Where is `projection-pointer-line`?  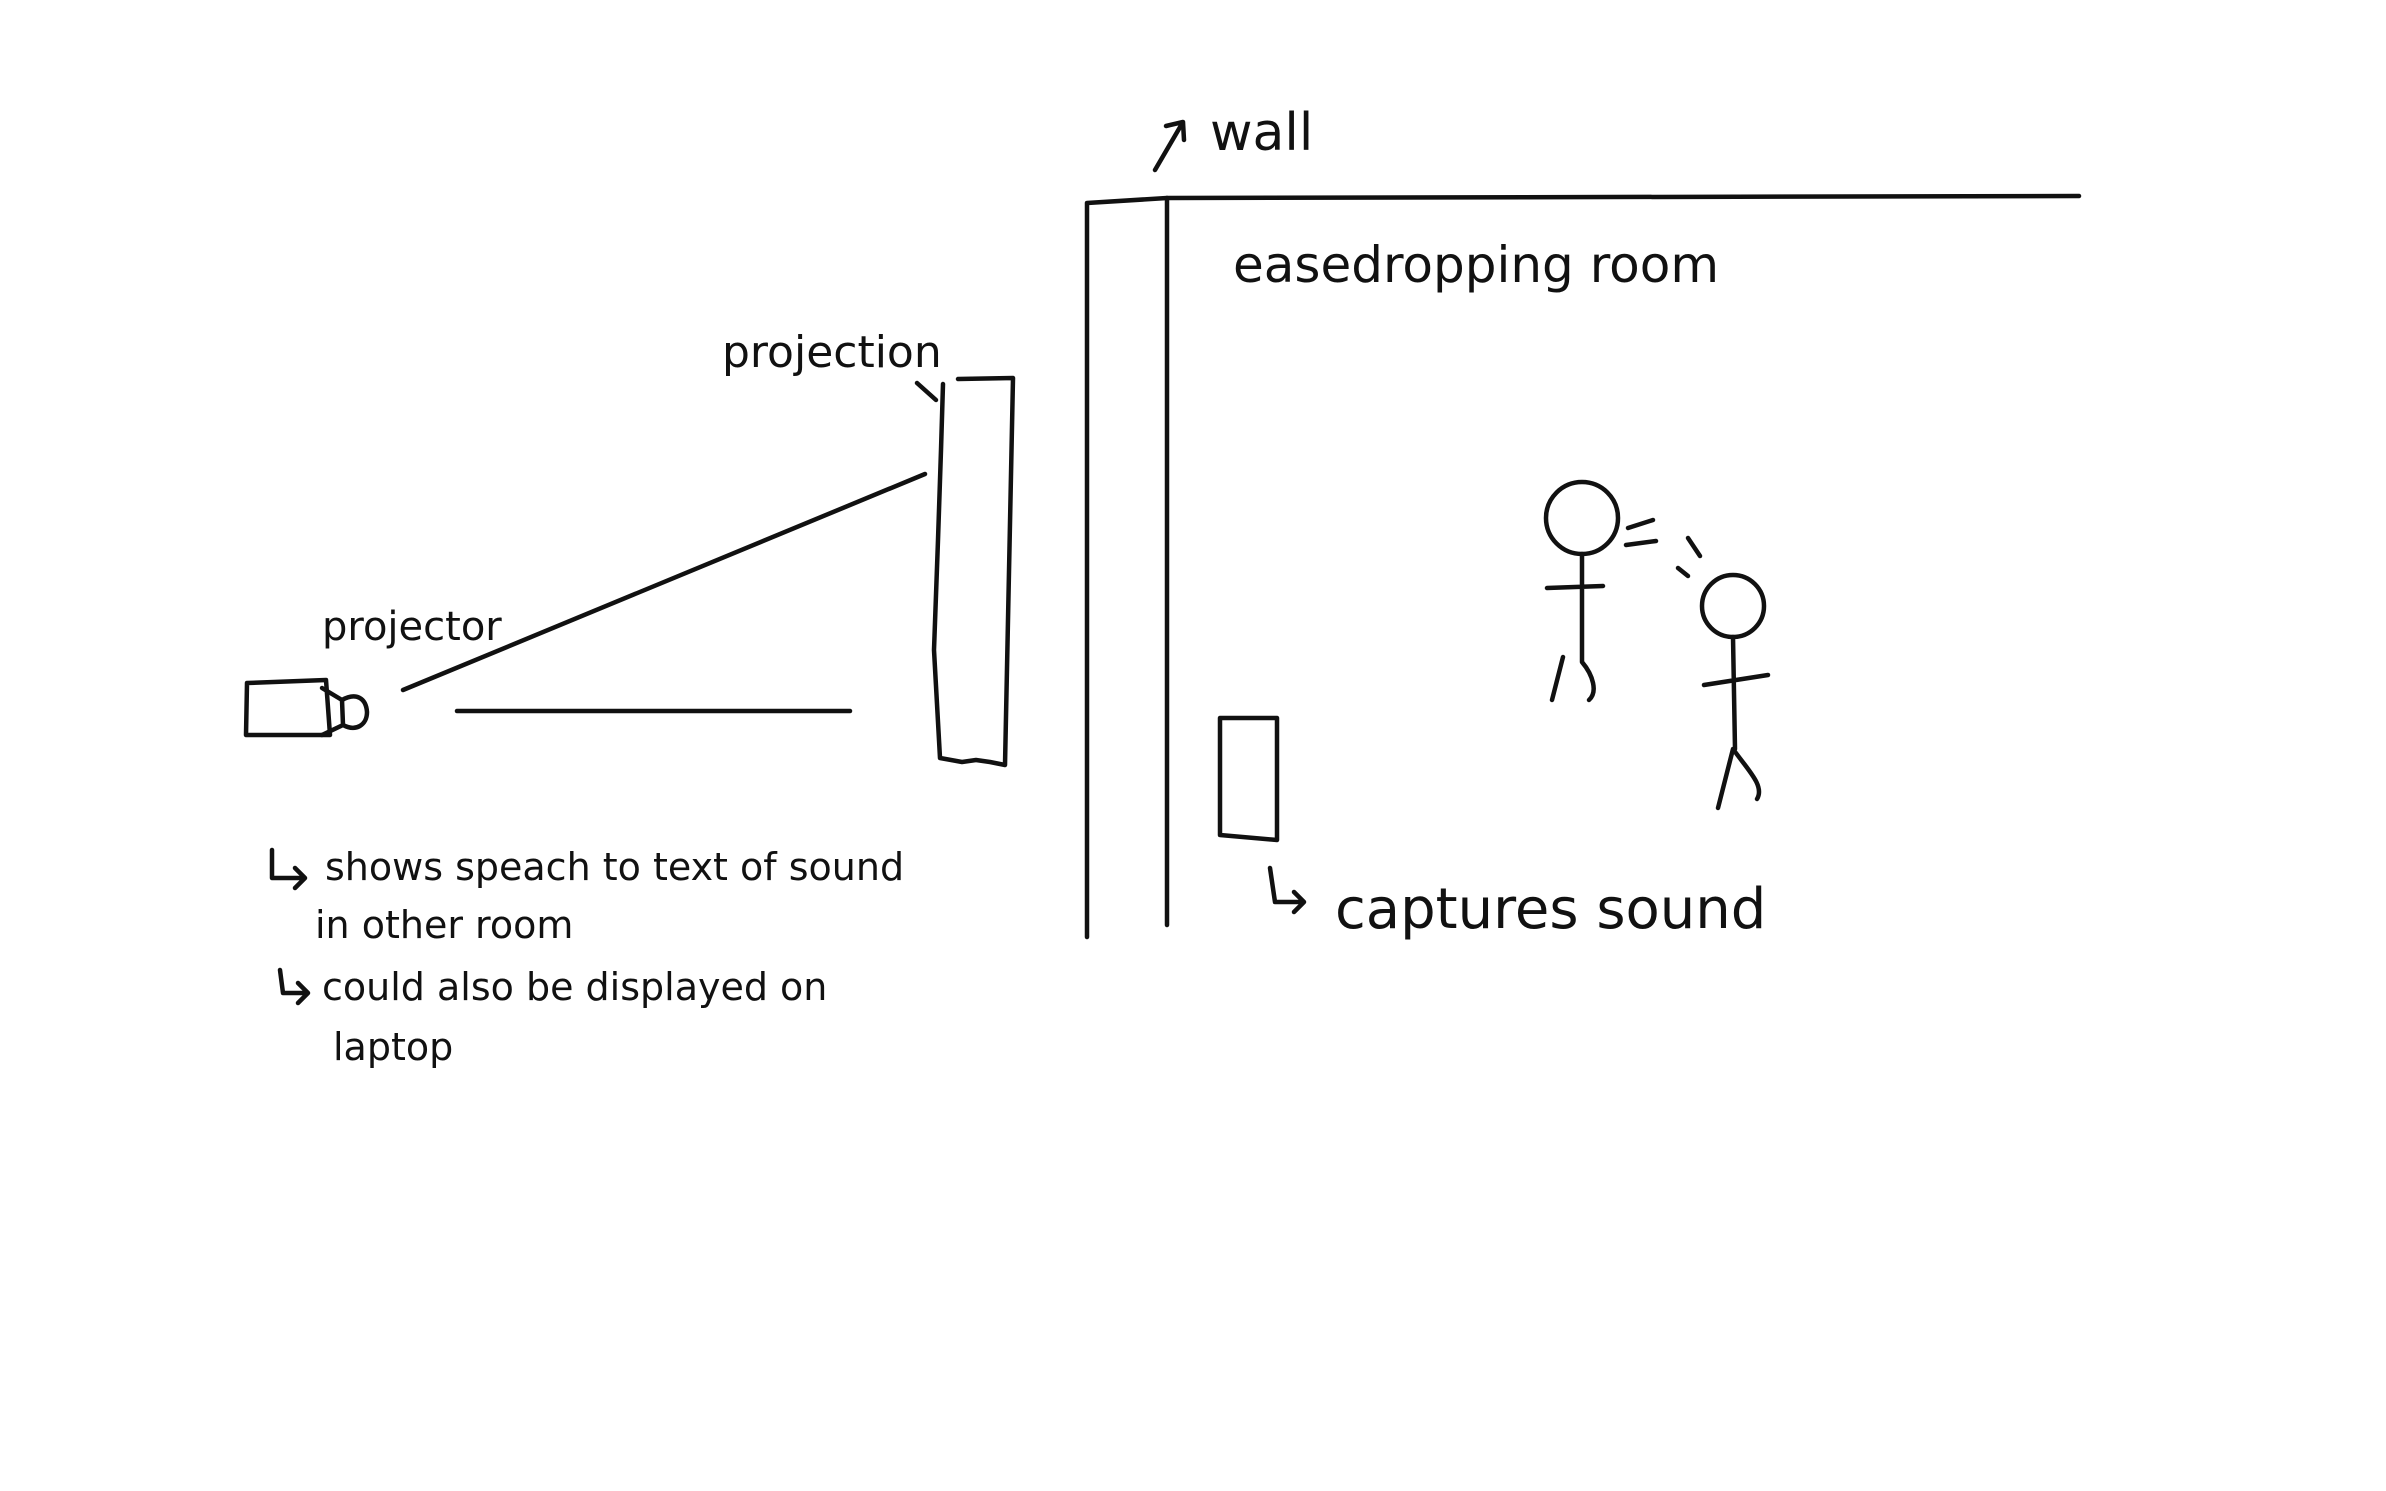
projection-pointer-line is located at coordinates (926, 391).